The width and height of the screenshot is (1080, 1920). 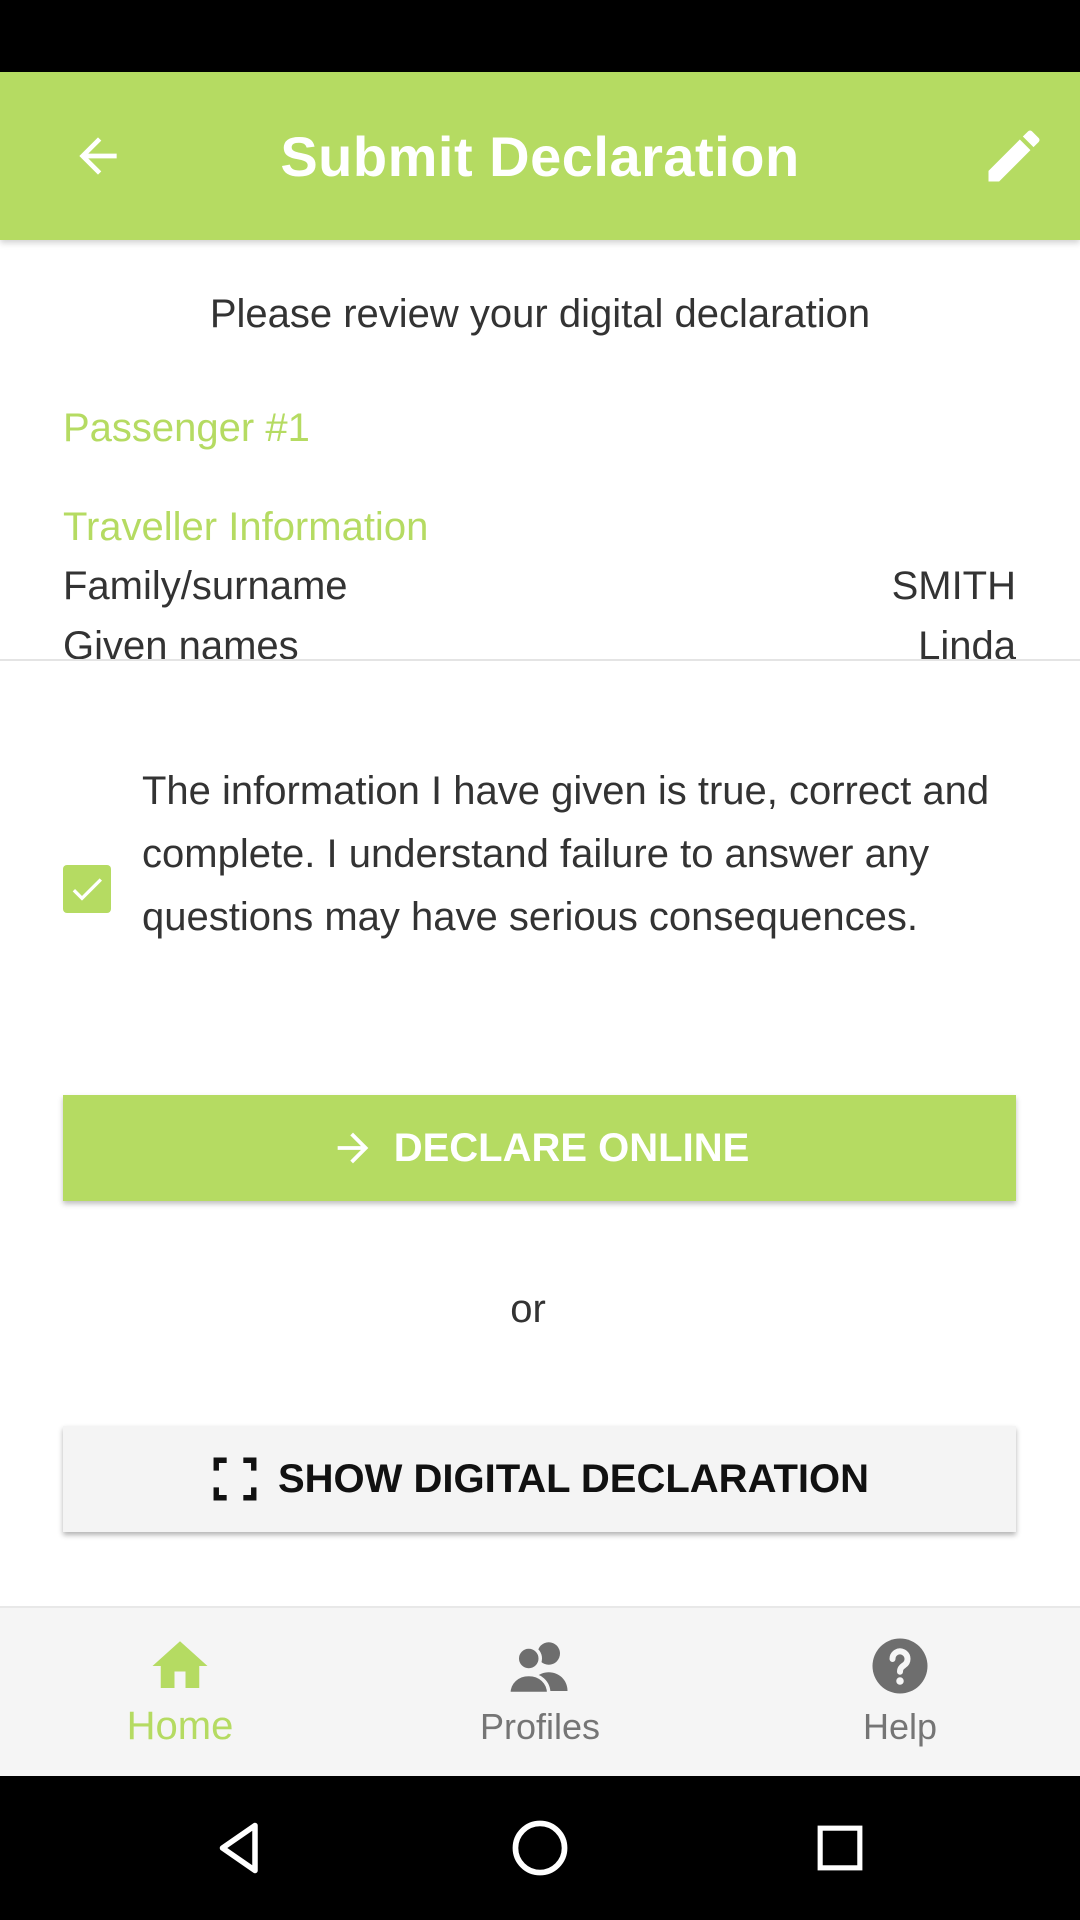 I want to click on info-row-given-names: Given names Linda, so click(x=539, y=642).